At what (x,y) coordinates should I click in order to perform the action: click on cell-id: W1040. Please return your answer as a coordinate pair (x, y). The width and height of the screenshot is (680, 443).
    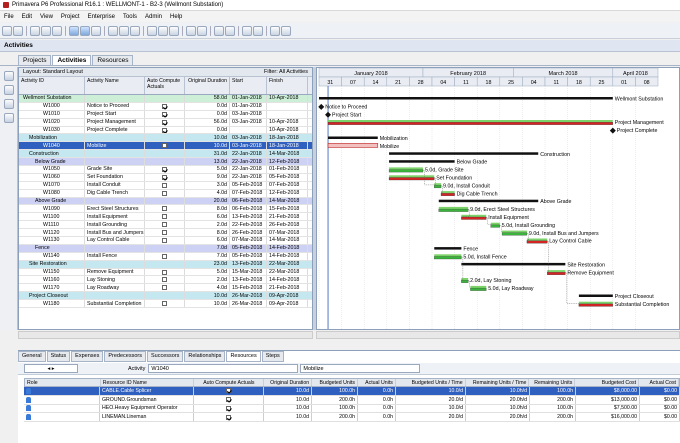
    Looking at the image, I should click on (52, 146).